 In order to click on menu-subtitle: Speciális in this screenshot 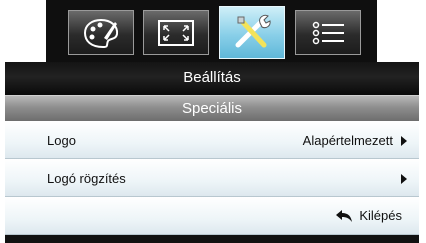, I will do `click(212, 108)`.